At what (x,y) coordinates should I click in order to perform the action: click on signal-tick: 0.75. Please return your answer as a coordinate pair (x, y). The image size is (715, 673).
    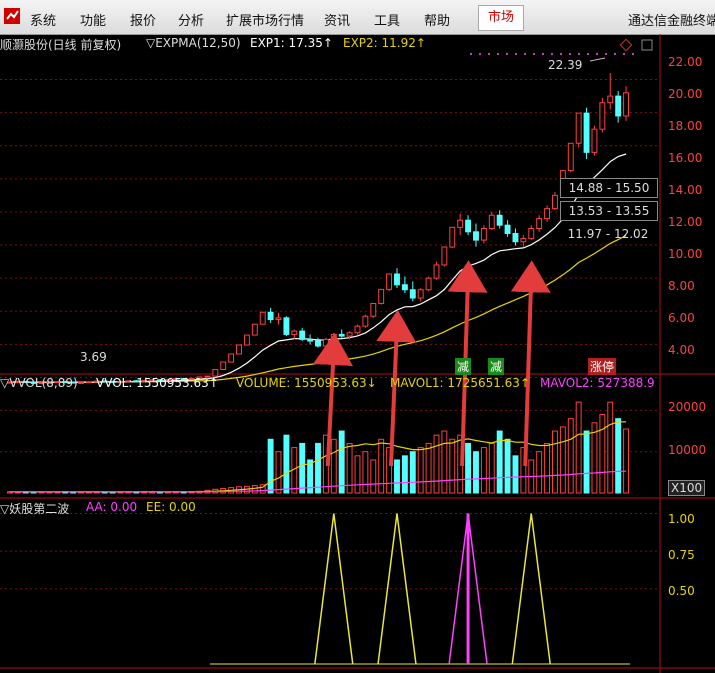
    Looking at the image, I should click on (681, 555).